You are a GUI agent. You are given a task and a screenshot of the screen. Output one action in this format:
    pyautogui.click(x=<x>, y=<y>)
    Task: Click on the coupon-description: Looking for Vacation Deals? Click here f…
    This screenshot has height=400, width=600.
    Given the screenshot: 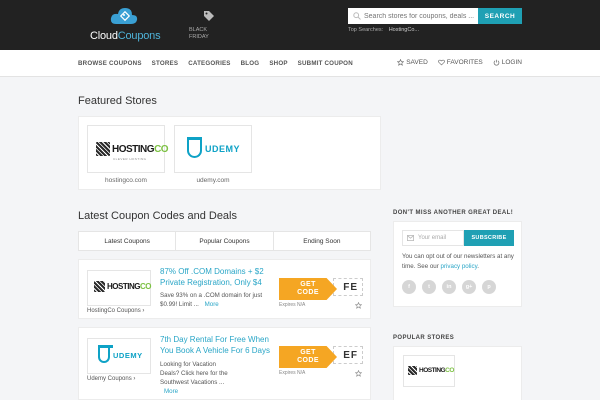 What is the action you would take?
    pyautogui.click(x=196, y=378)
    